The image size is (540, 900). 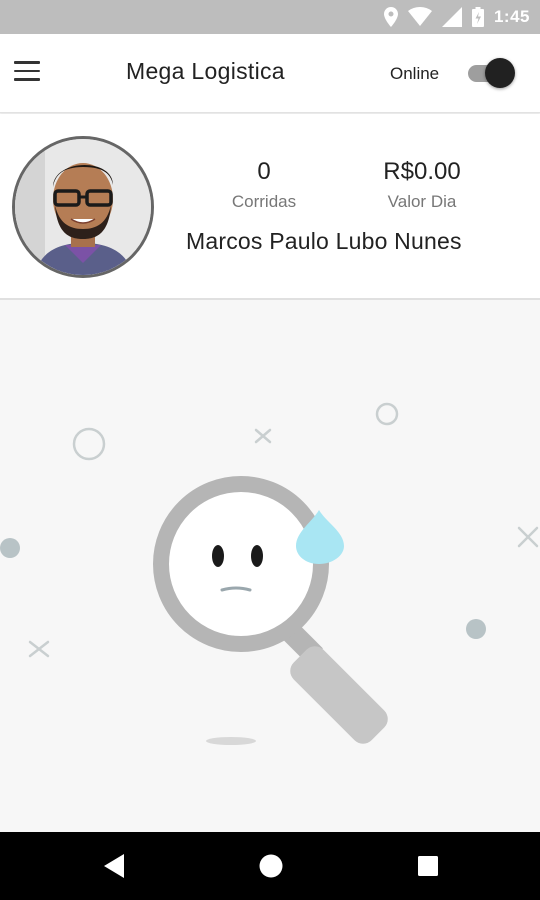 What do you see at coordinates (218, 556) in the screenshot?
I see `face-eye-left` at bounding box center [218, 556].